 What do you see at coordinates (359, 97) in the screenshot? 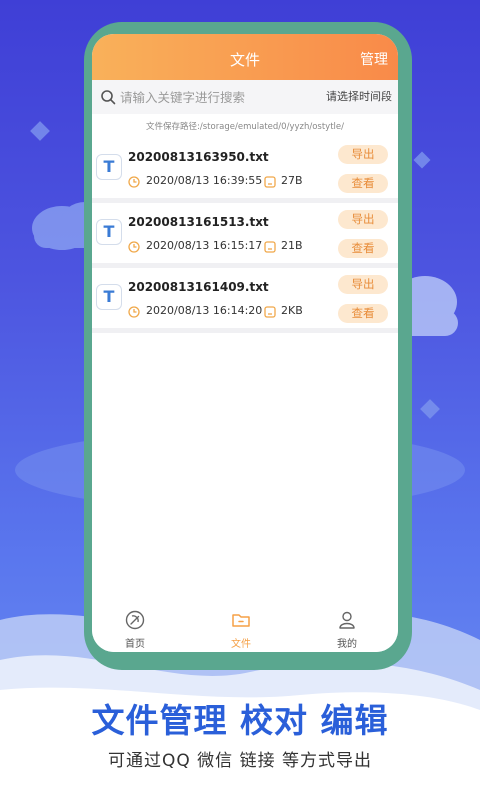
I see `time-filter-select: 请选择时间段` at bounding box center [359, 97].